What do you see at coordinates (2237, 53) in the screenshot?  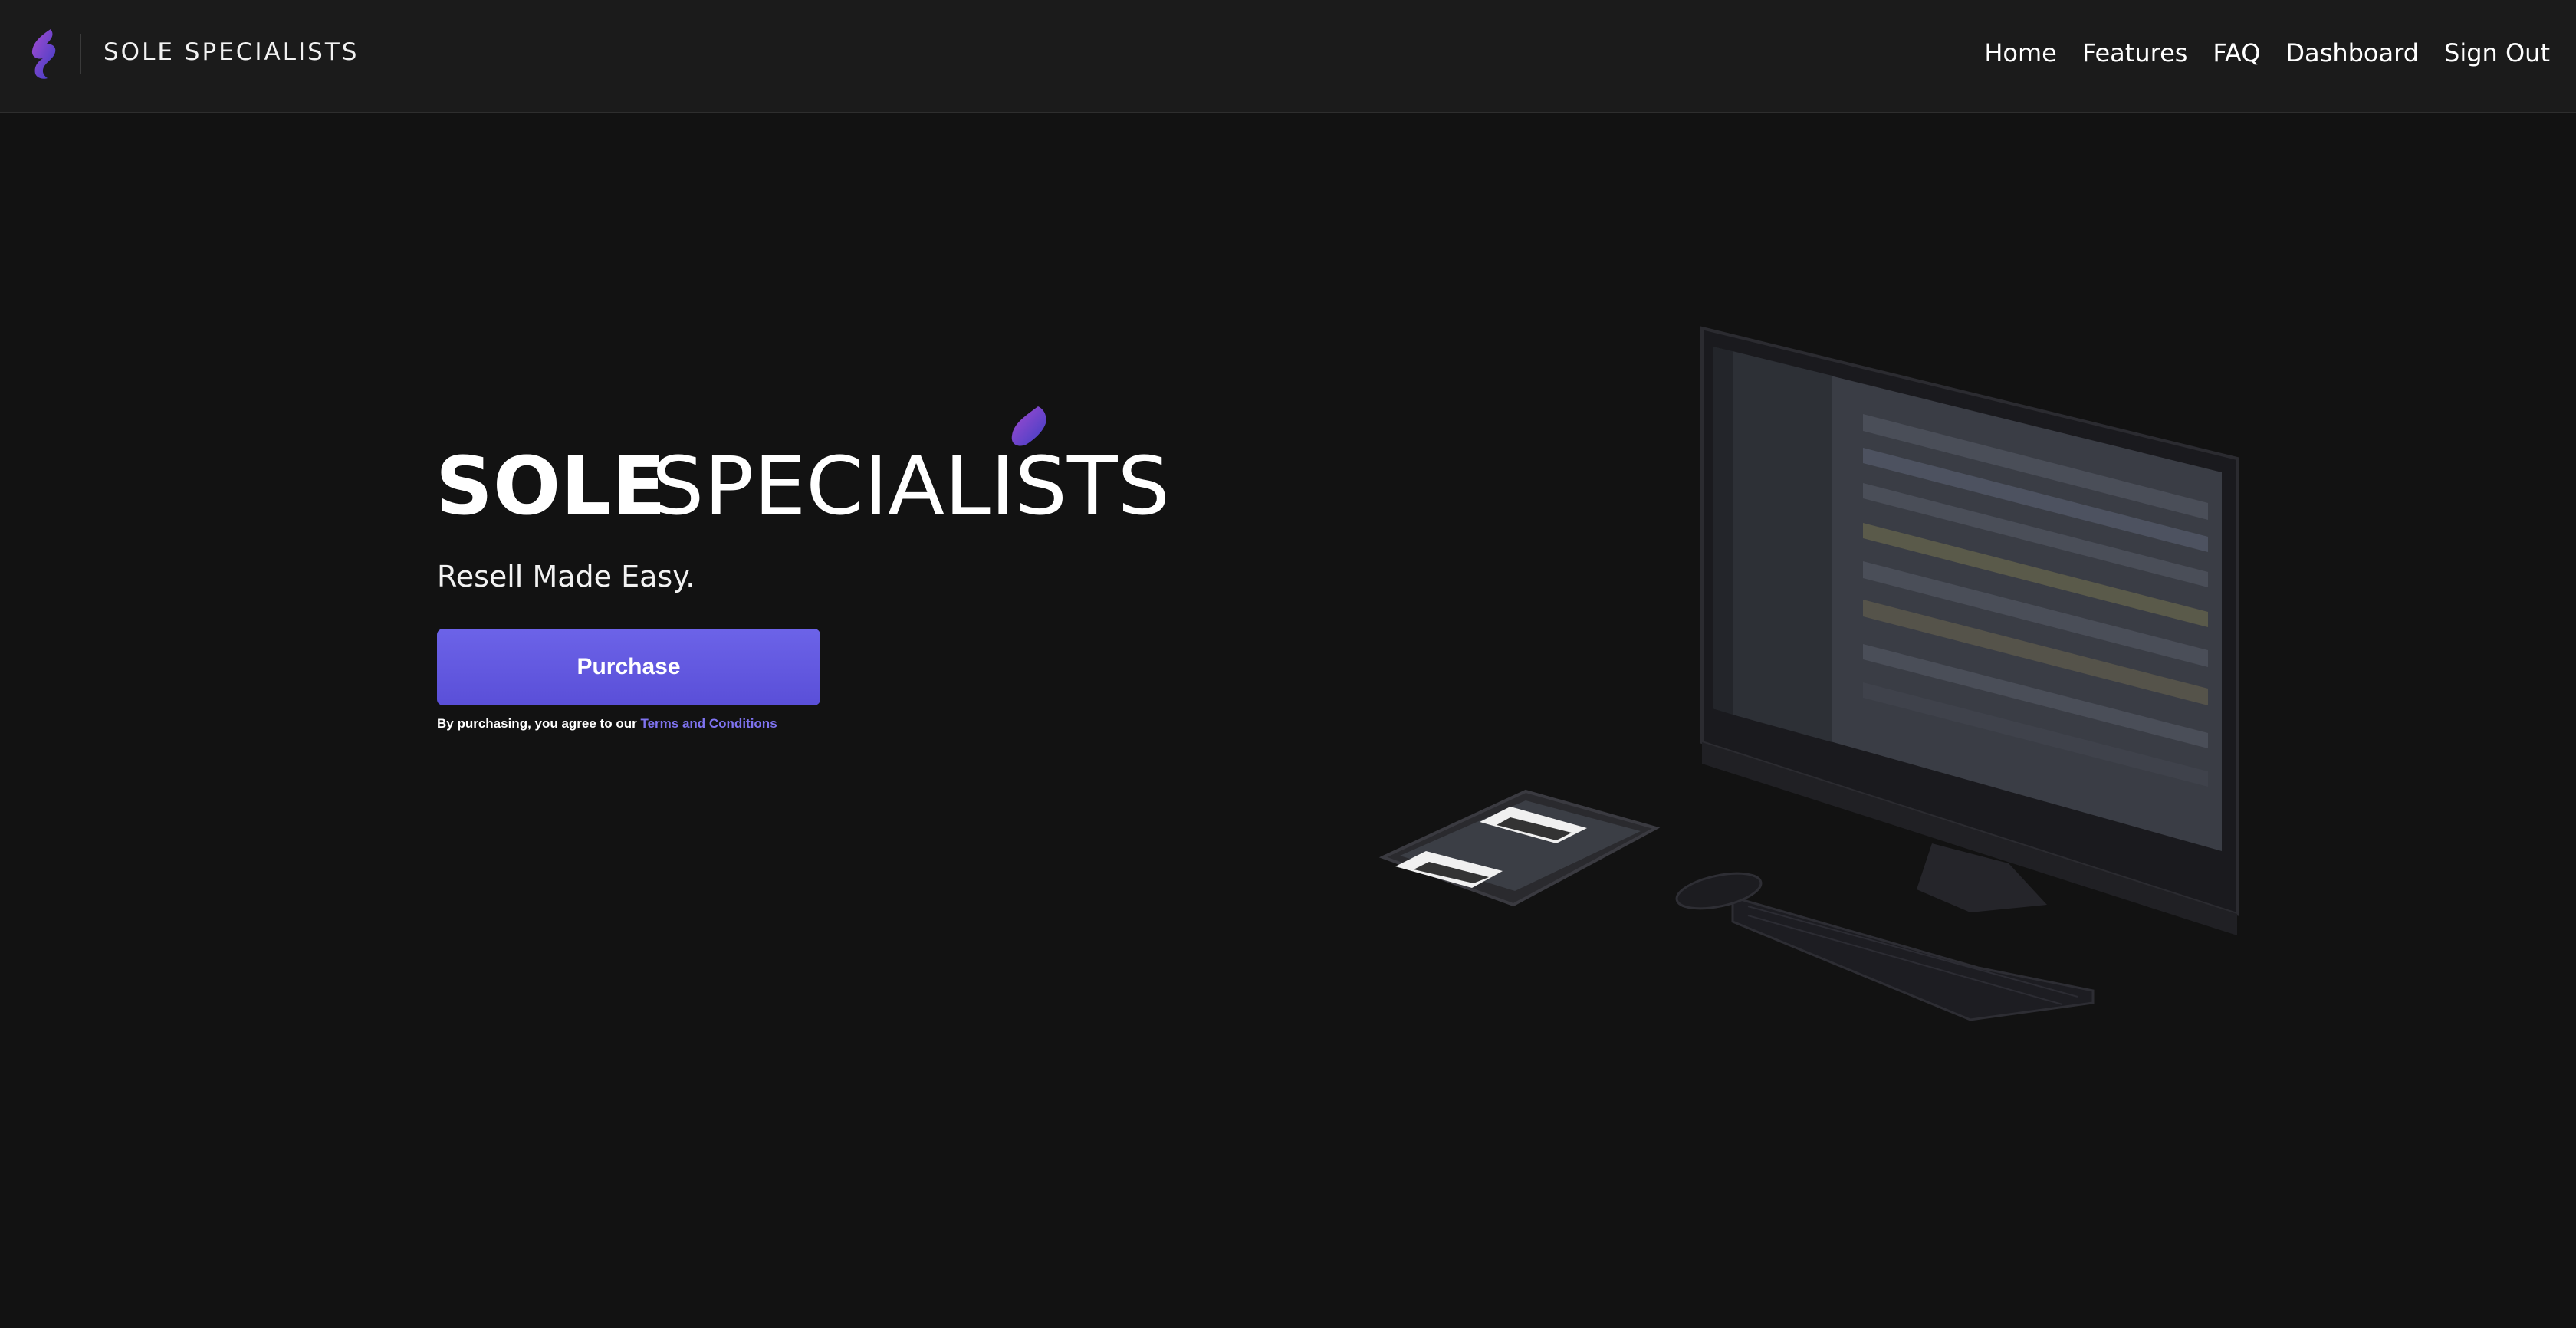 I see `nav-faq-link: FAQ` at bounding box center [2237, 53].